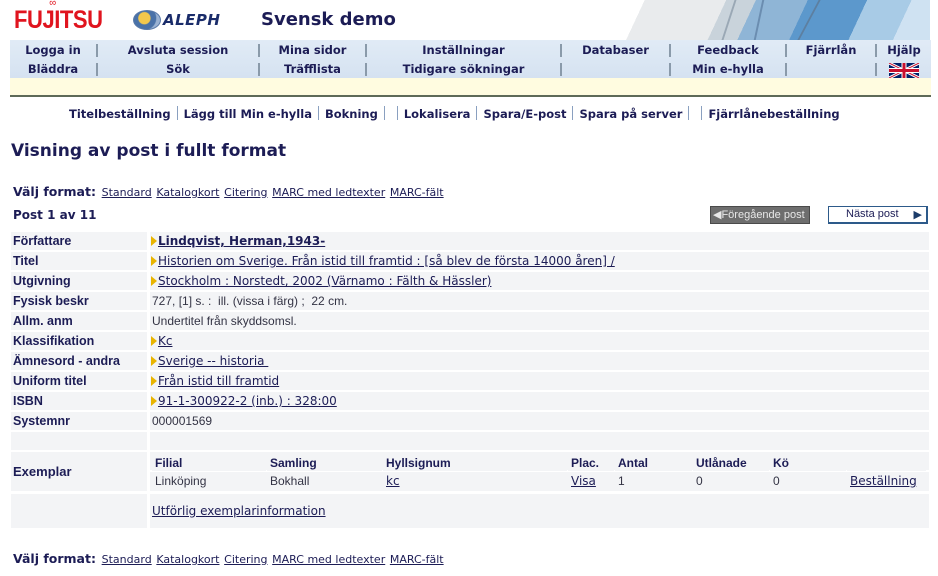 The image size is (938, 576). What do you see at coordinates (312, 50) in the screenshot?
I see `nav-mina-sidor: Mina sidor` at bounding box center [312, 50].